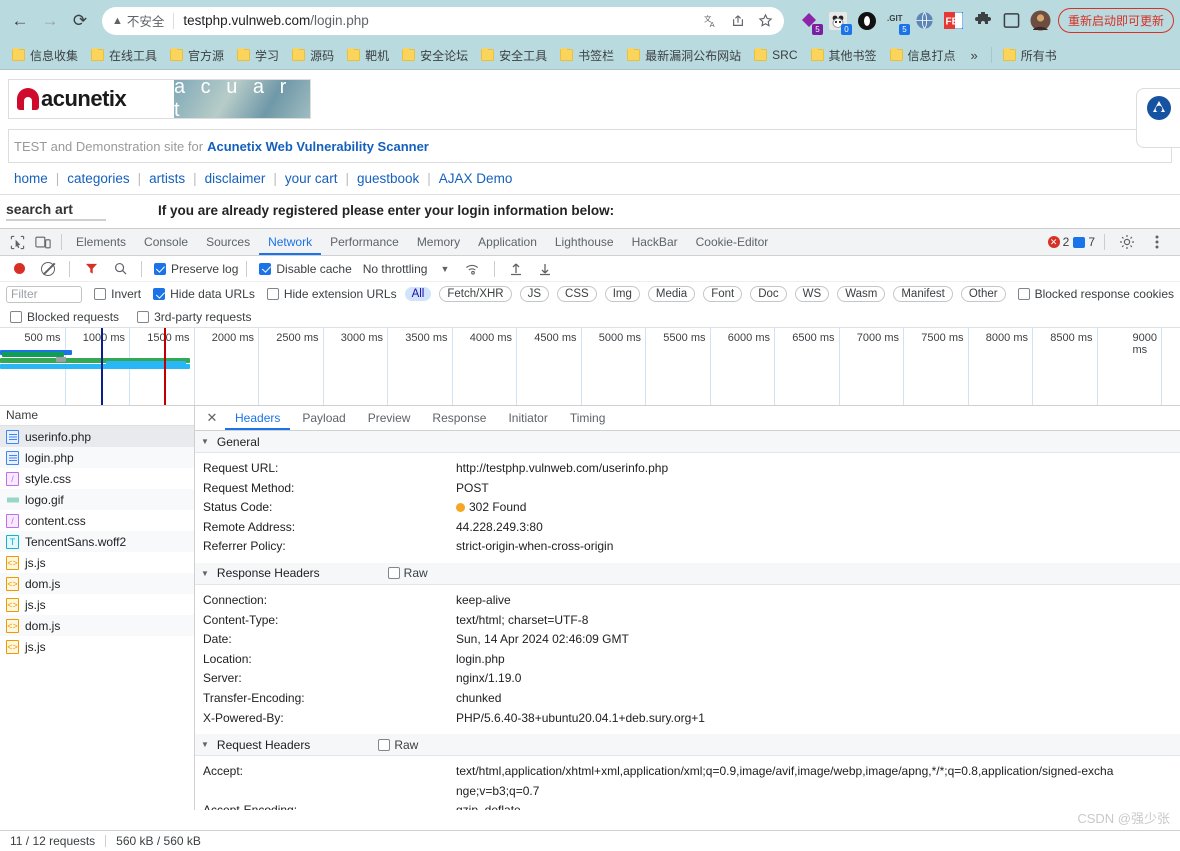 Image resolution: width=1180 pixels, height=851 pixels. Describe the element at coordinates (97, 520) in the screenshot. I see `request-list-item: / content.css` at that location.